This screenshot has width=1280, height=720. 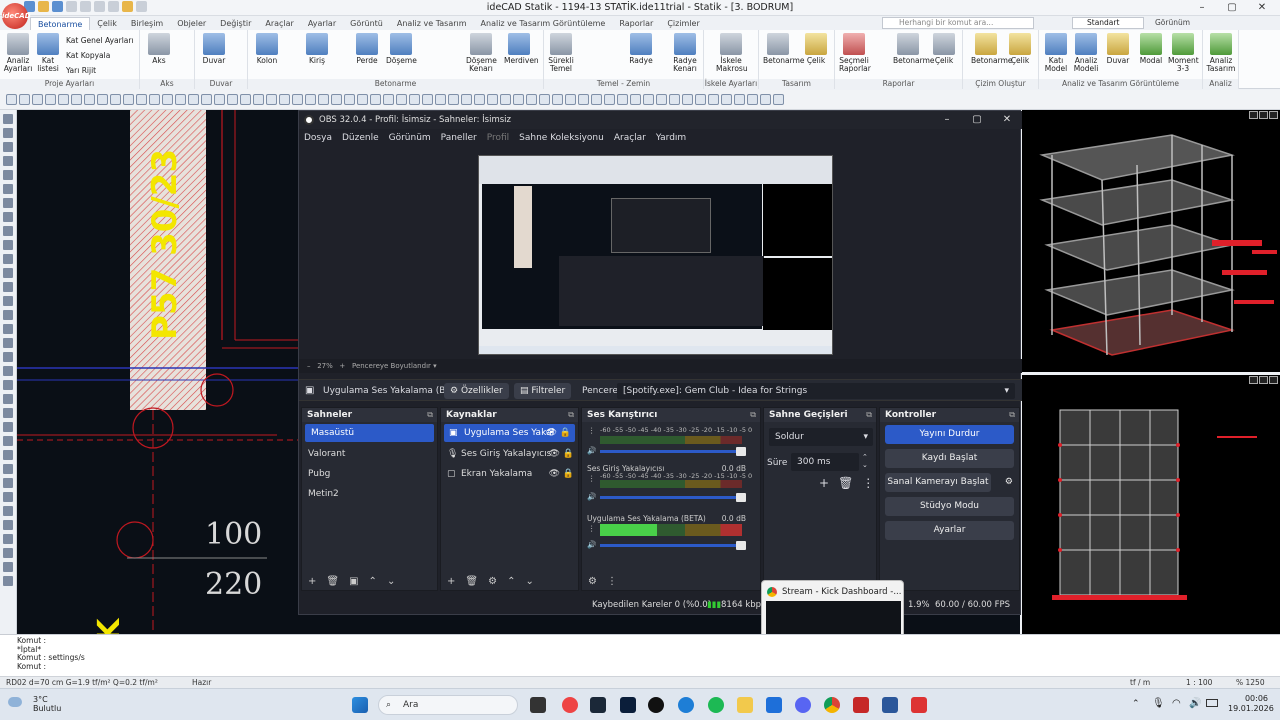 What do you see at coordinates (640, 667) in the screenshot?
I see `command-input: Komut :` at bounding box center [640, 667].